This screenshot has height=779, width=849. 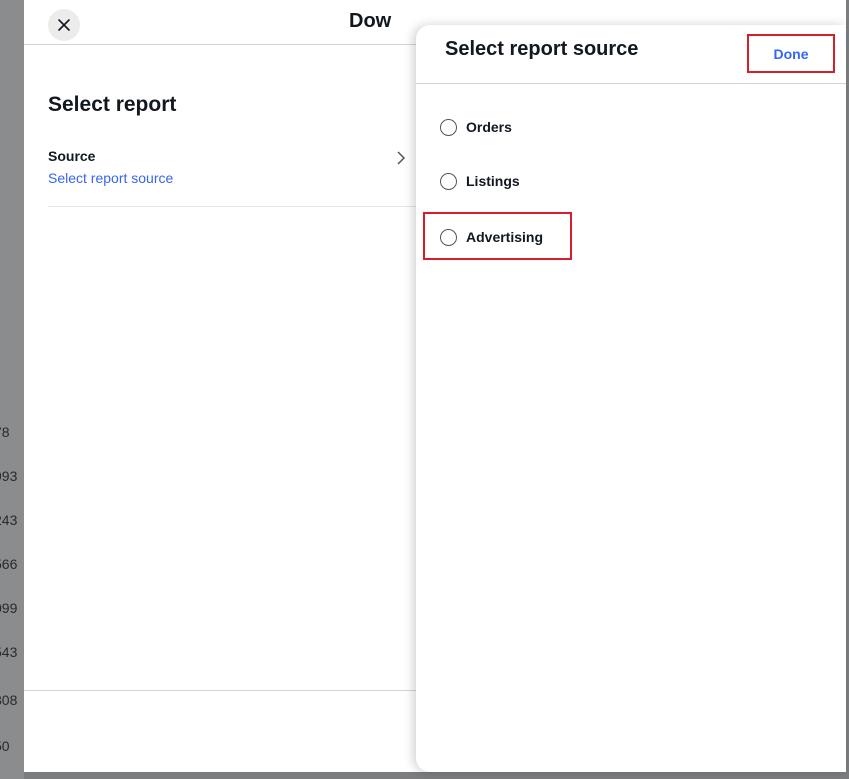 I want to click on source-selector: Source Select report source, so click(x=238, y=177).